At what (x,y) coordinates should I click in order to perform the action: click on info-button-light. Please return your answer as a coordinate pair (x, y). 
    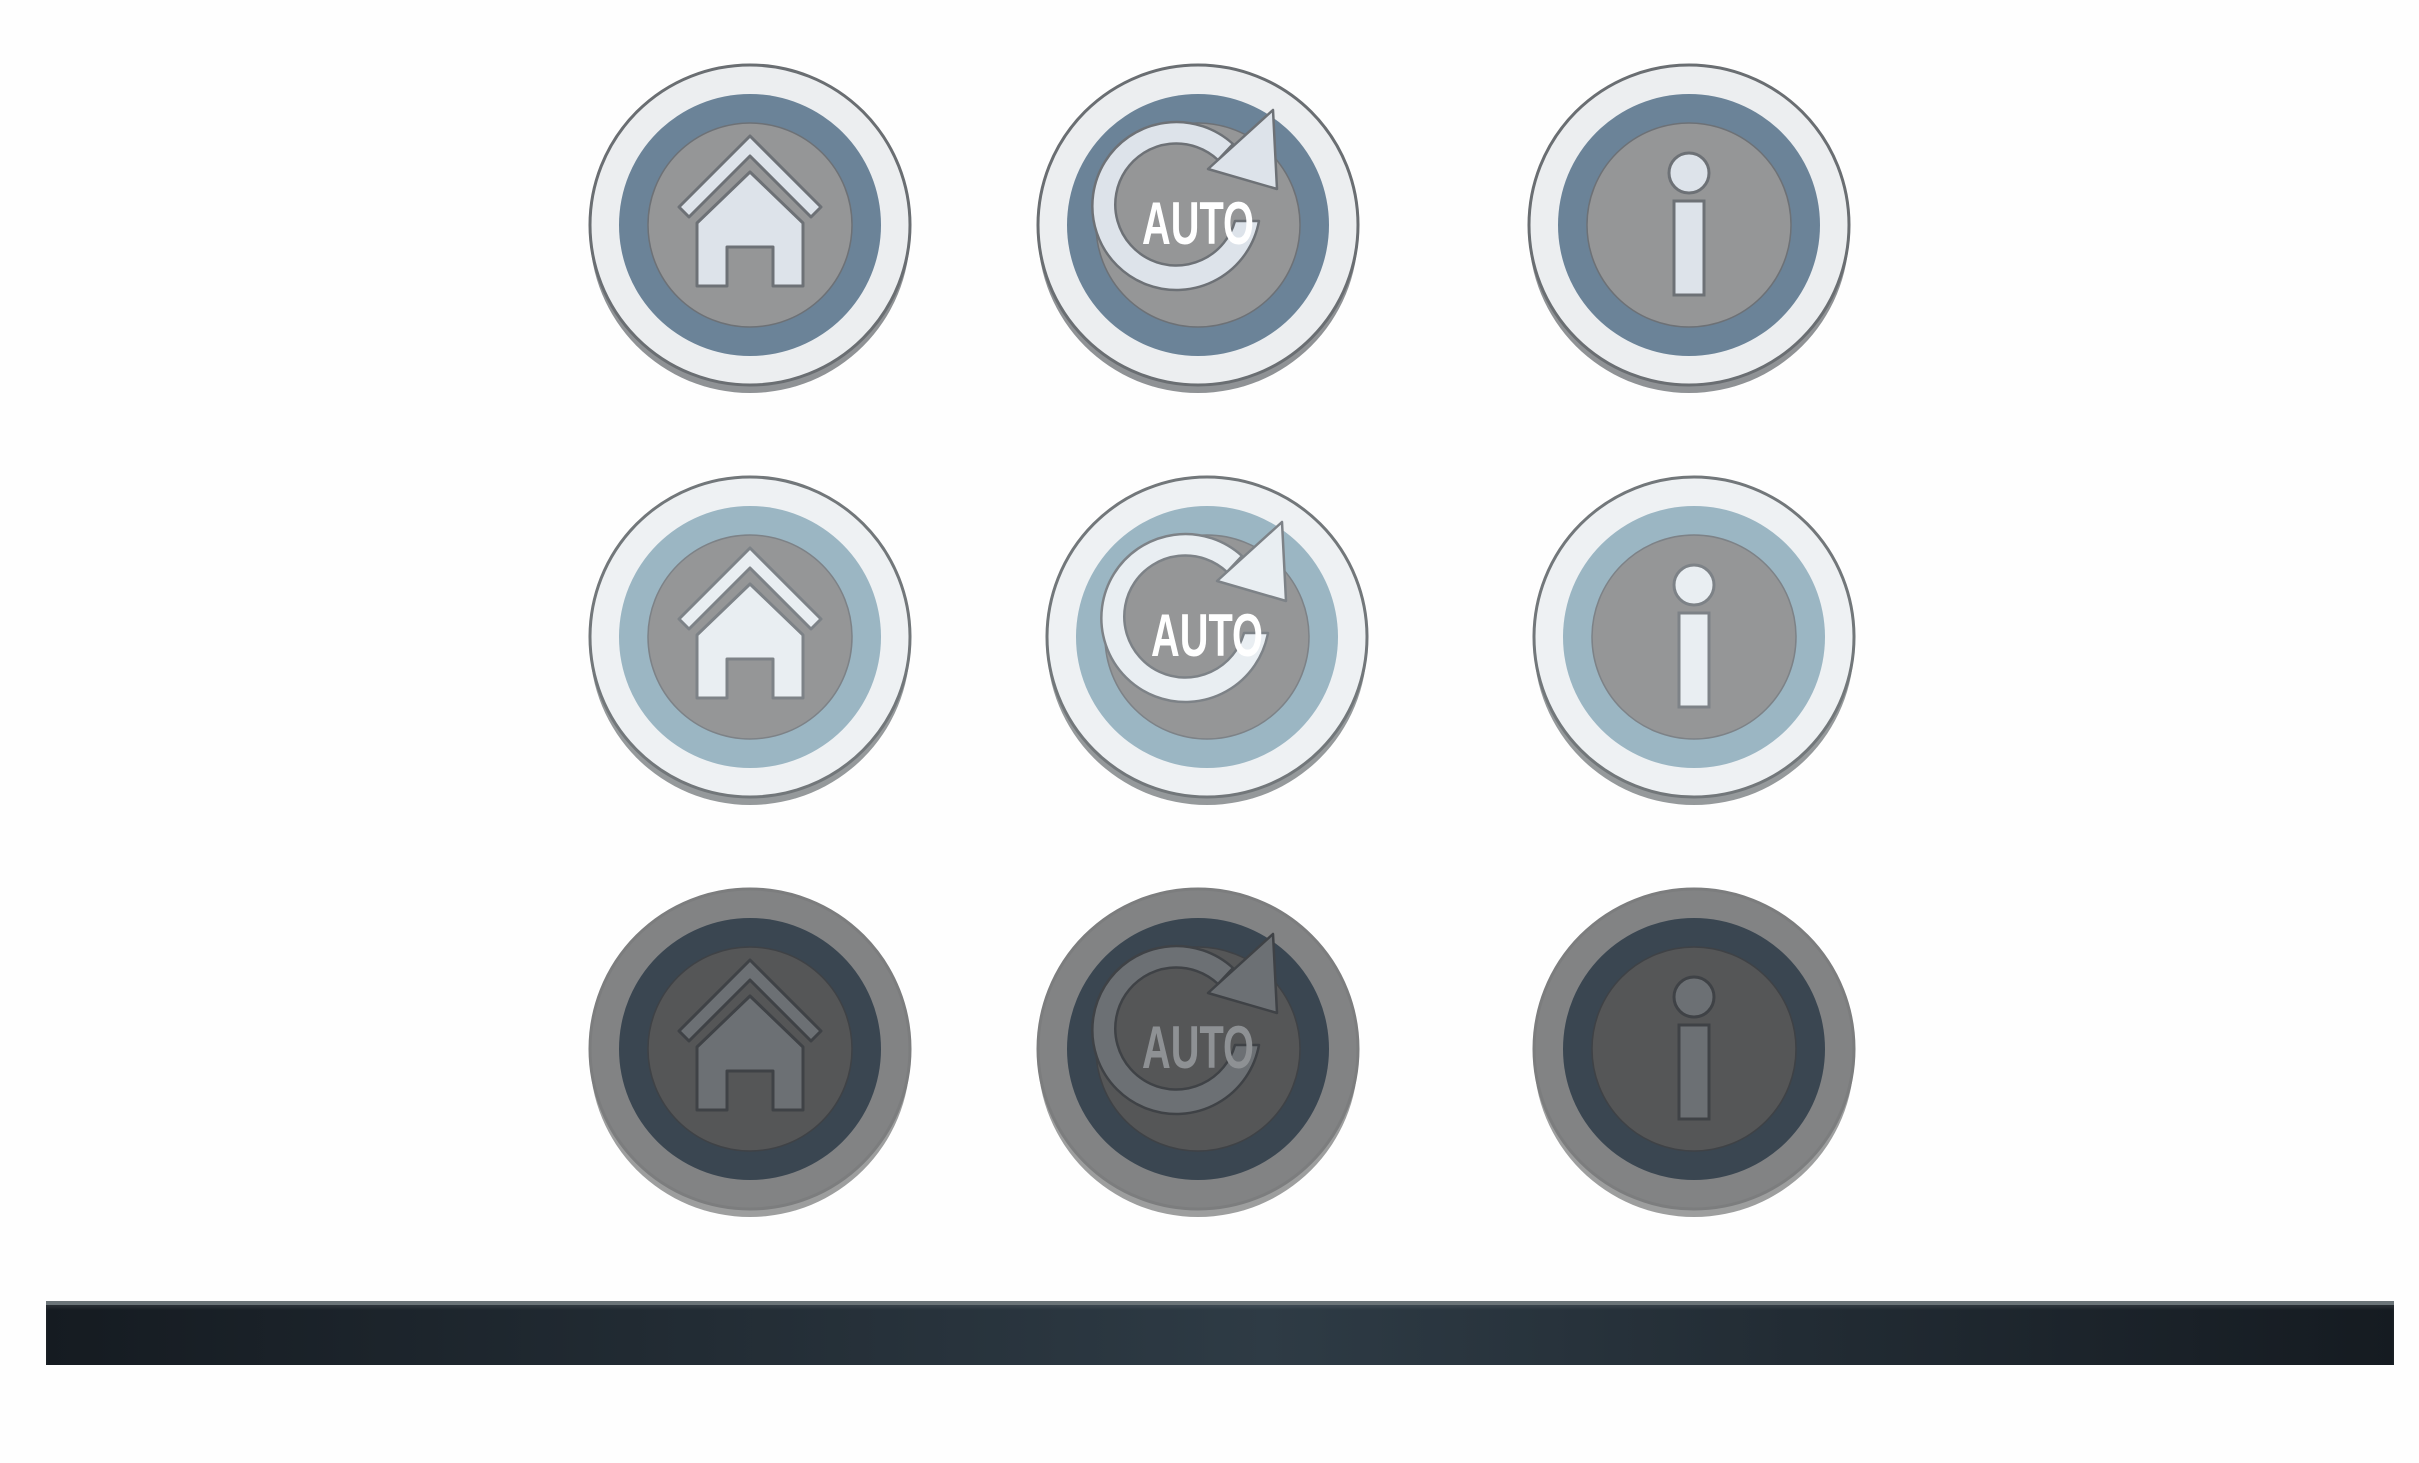
    Looking at the image, I should click on (1694, 642).